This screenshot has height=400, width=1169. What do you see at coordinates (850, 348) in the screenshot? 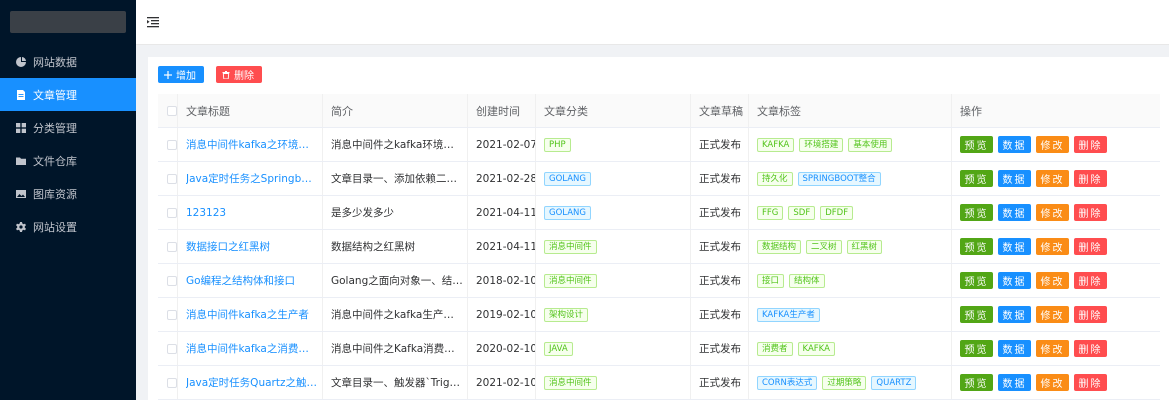
I see `tags-cell: 消费者 KAFKA` at bounding box center [850, 348].